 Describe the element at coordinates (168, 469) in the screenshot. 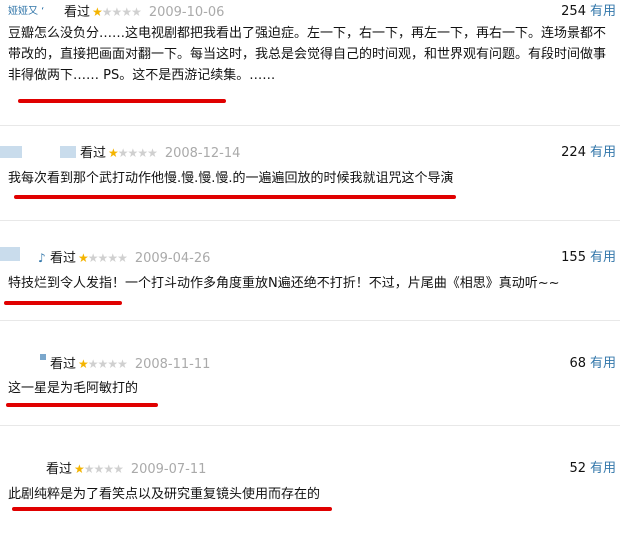

I see `review-date: 2009-07-11` at that location.